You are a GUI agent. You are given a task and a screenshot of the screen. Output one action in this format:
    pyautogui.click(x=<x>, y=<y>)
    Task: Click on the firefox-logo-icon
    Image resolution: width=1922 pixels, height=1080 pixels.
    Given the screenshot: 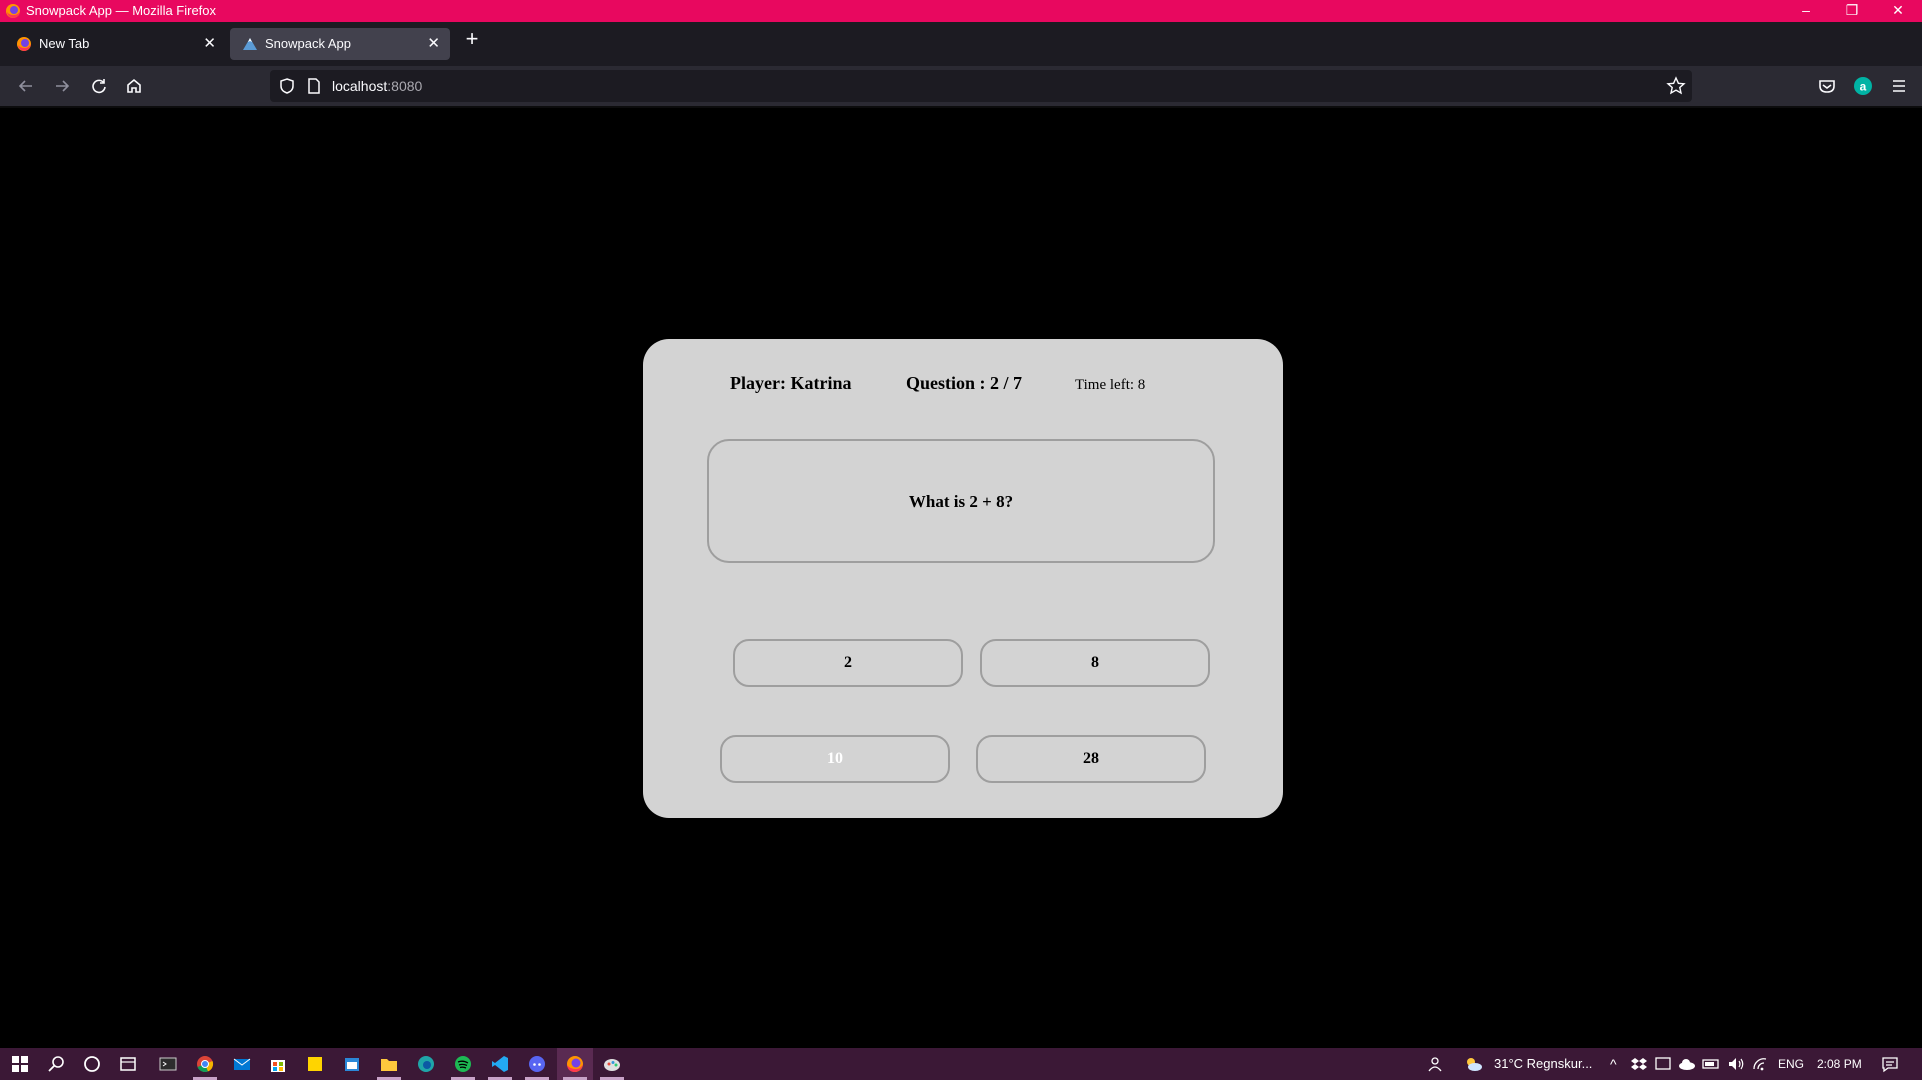 What is the action you would take?
    pyautogui.click(x=13, y=11)
    